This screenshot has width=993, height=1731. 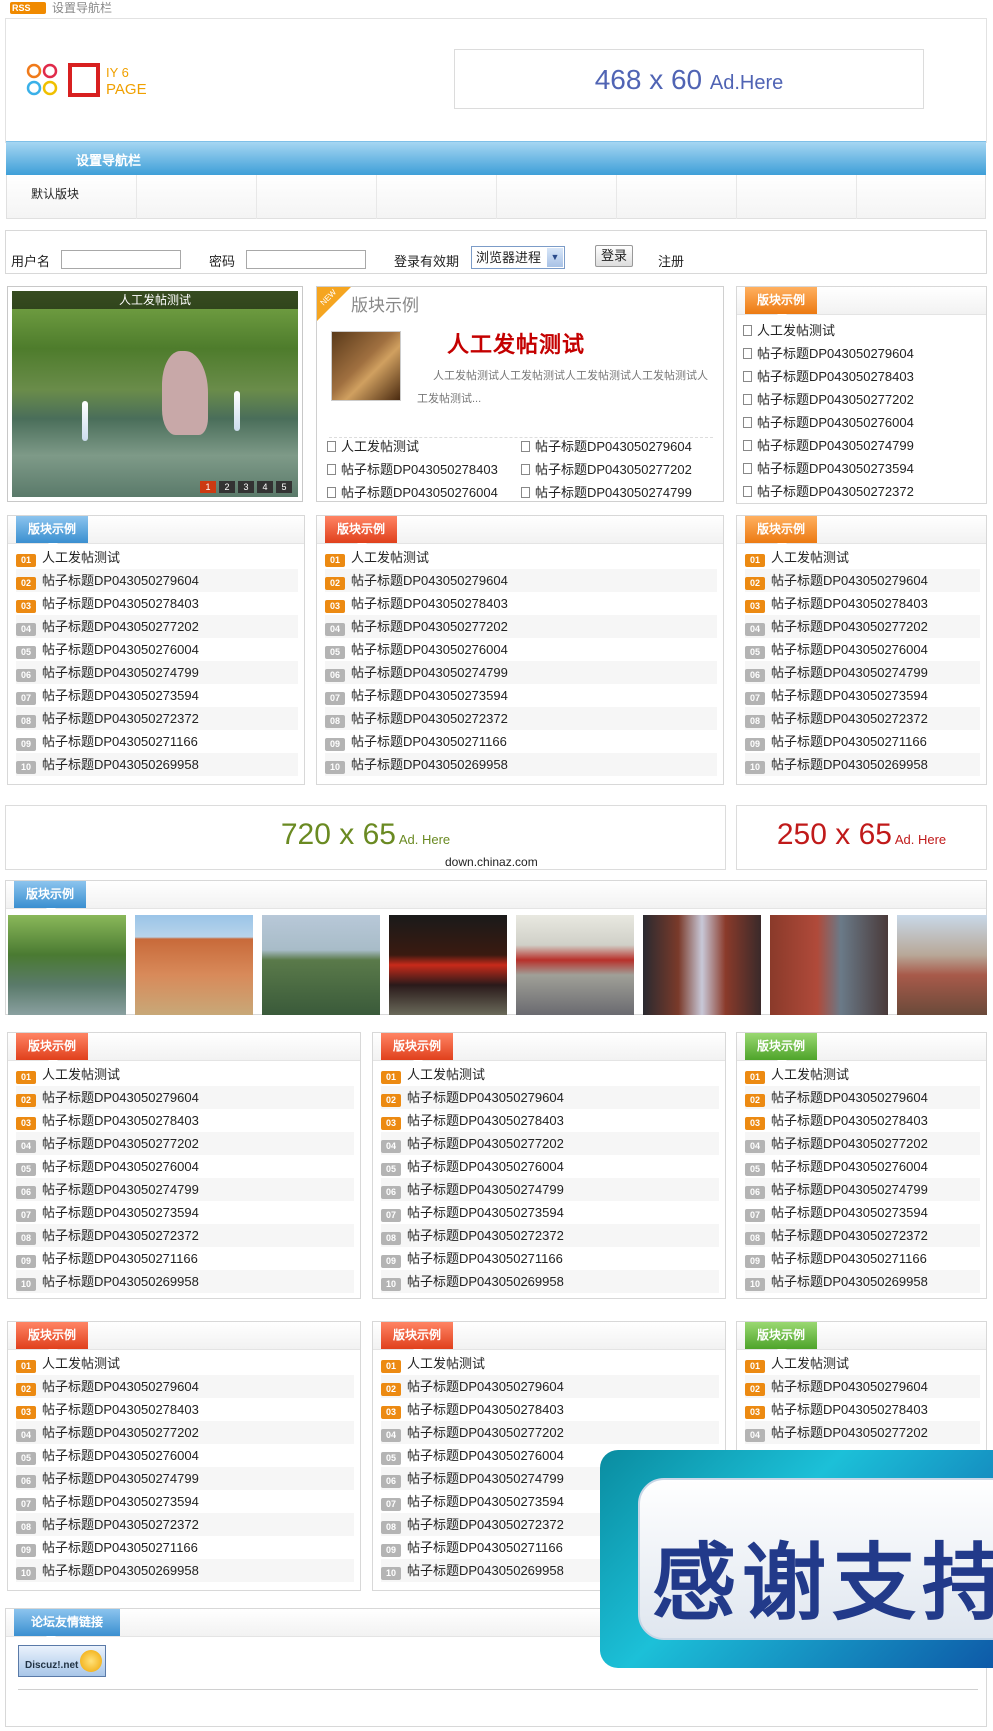 What do you see at coordinates (365, 837) in the screenshot?
I see `ad-720: 720 x 65 Ad. Here` at bounding box center [365, 837].